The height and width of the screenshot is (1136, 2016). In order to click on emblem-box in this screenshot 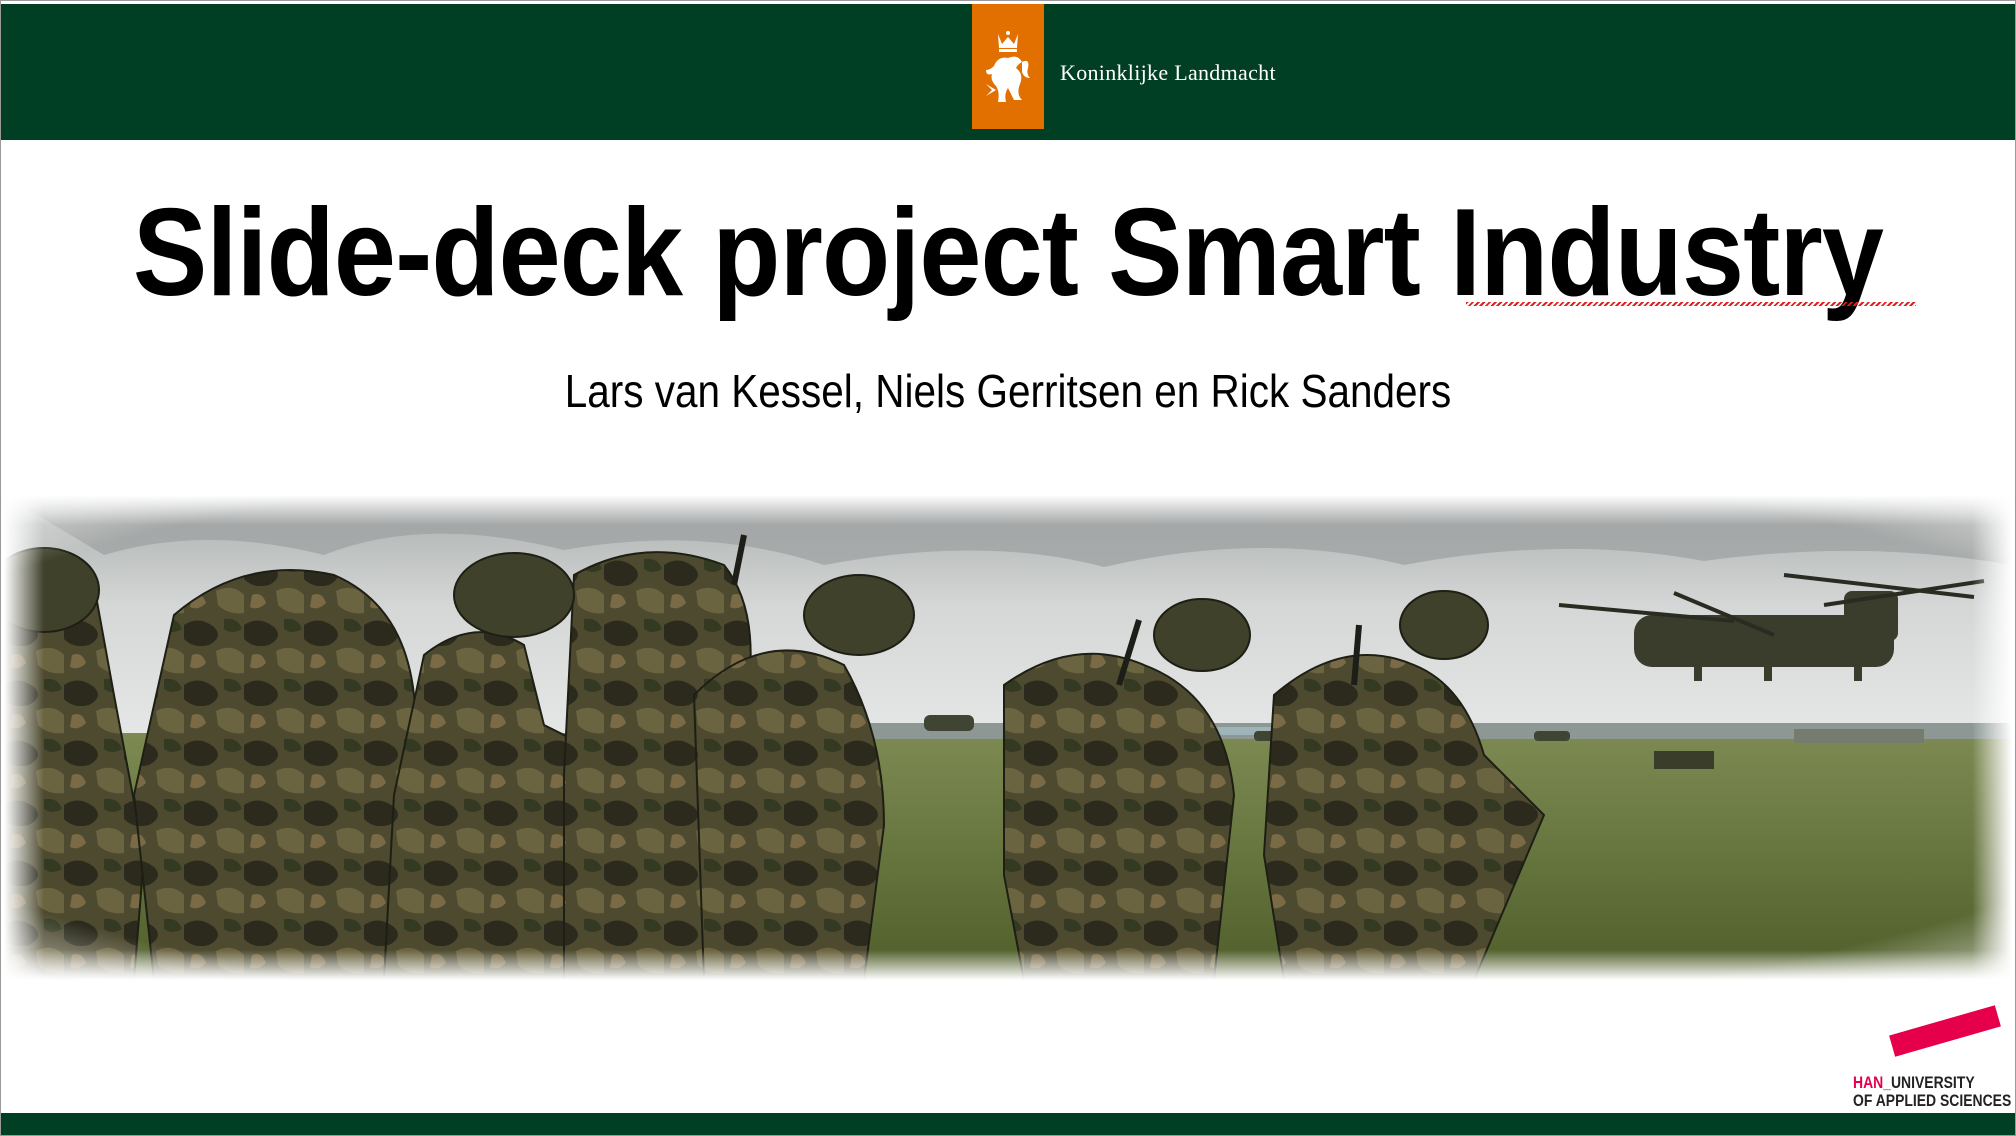, I will do `click(1008, 66)`.